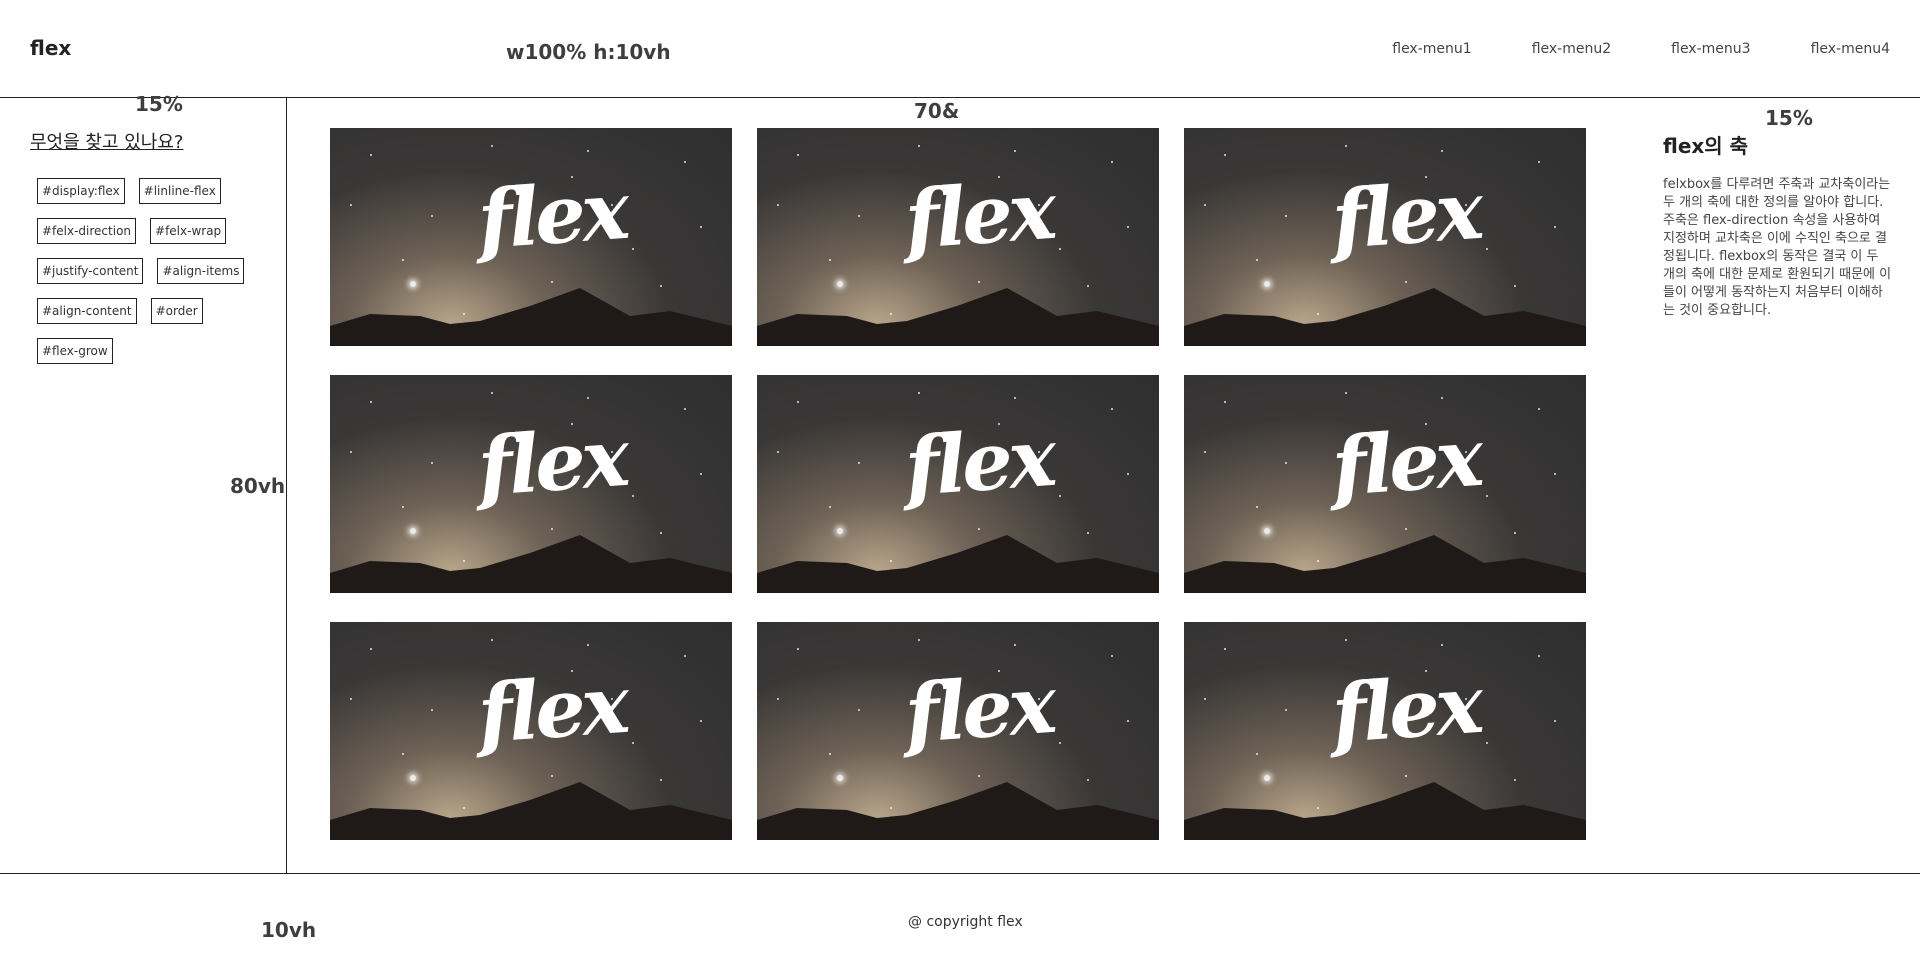  Describe the element at coordinates (1850, 49) in the screenshot. I see `nav-menu-4: flex-menu4` at that location.